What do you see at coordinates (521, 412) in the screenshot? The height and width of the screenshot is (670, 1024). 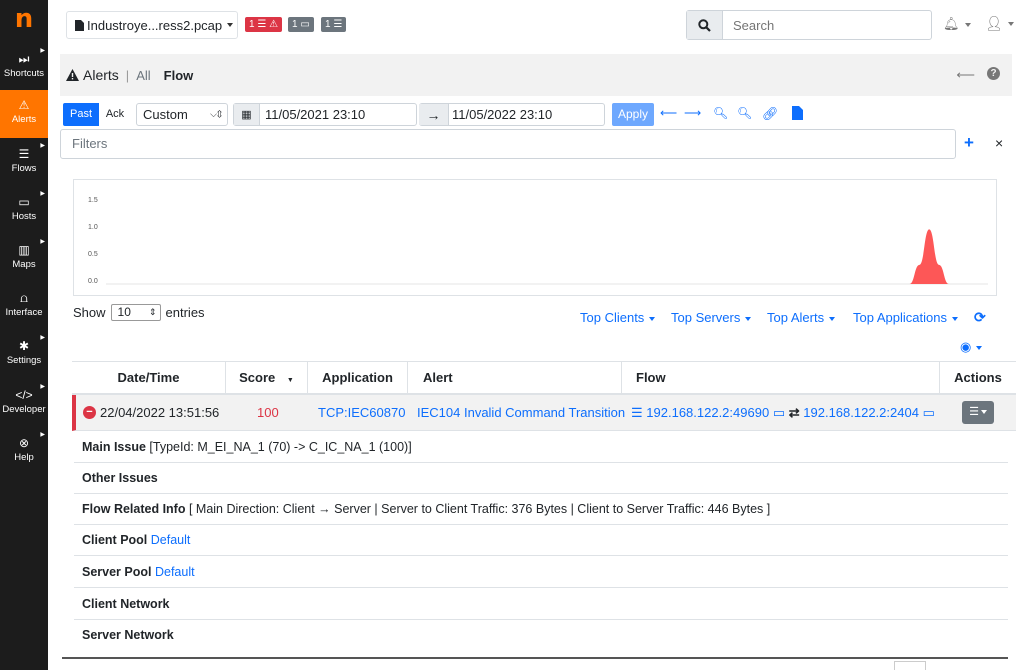 I see `row-alert-link: IEC104 Invalid Command Transition` at bounding box center [521, 412].